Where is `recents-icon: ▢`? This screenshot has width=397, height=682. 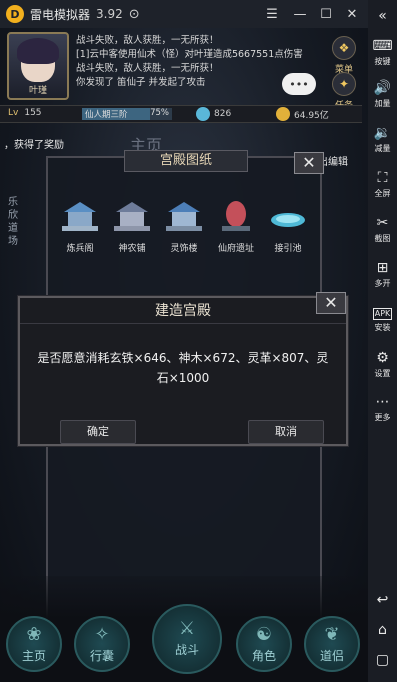
recents-icon: ▢ is located at coordinates (382, 660).